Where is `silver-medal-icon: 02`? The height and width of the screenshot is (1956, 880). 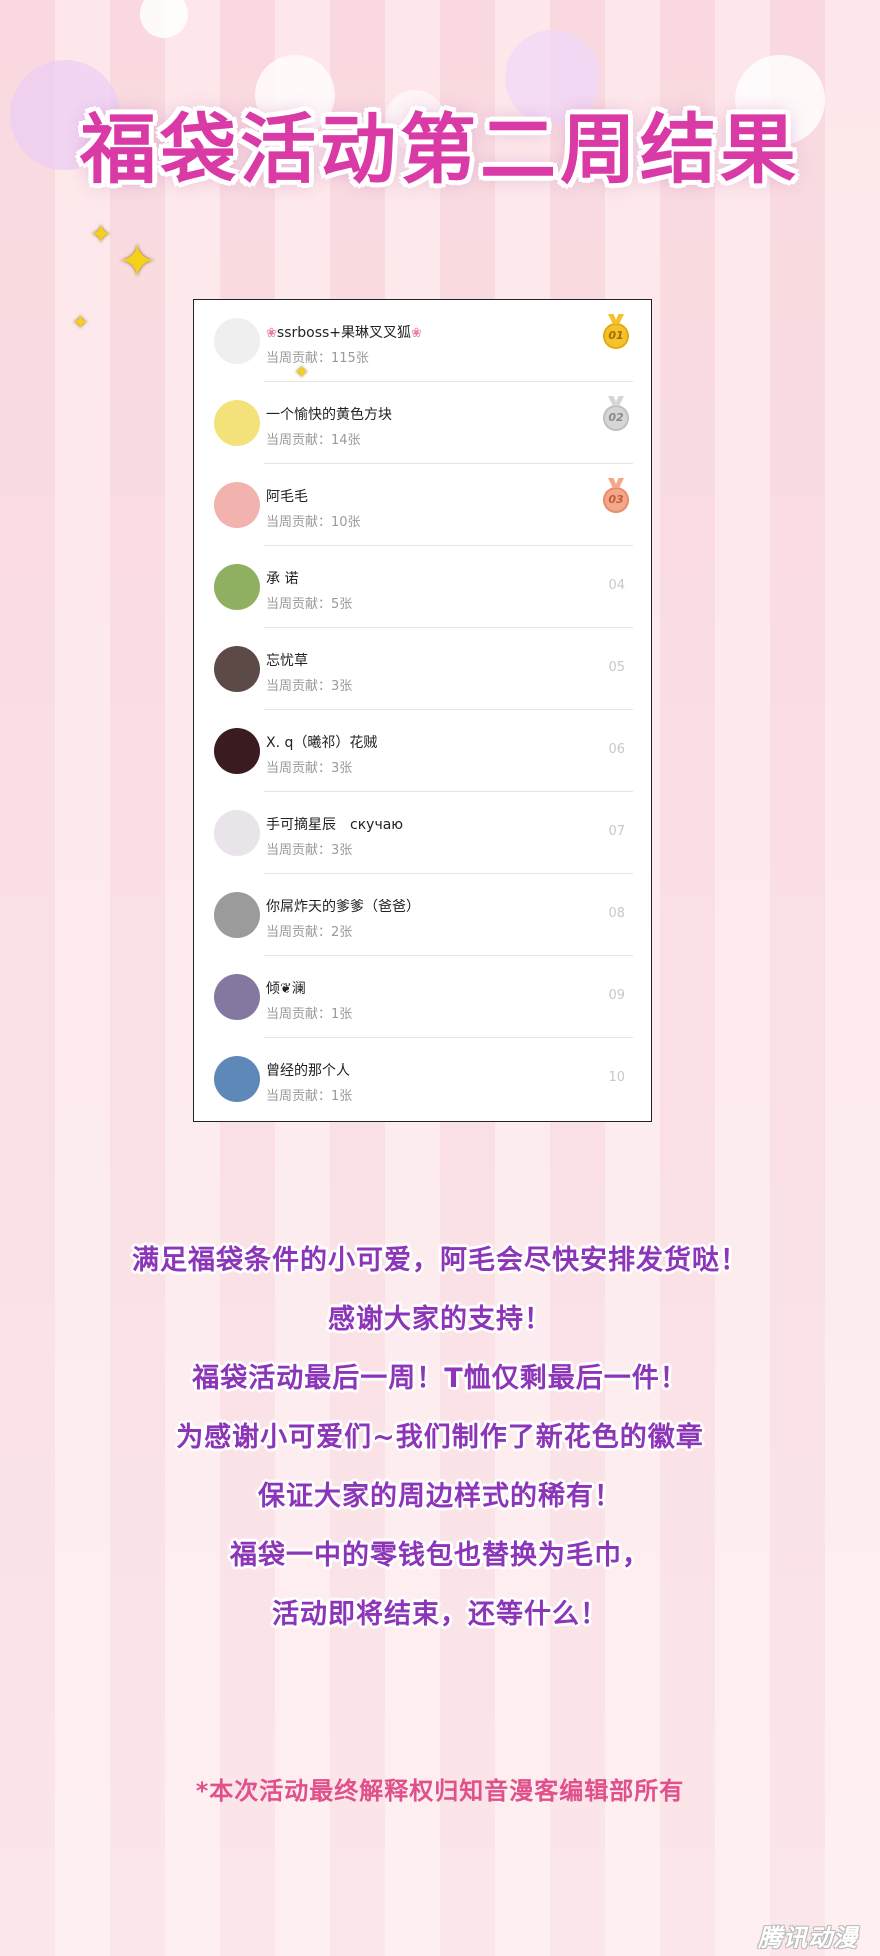
silver-medal-icon: 02 is located at coordinates (616, 418).